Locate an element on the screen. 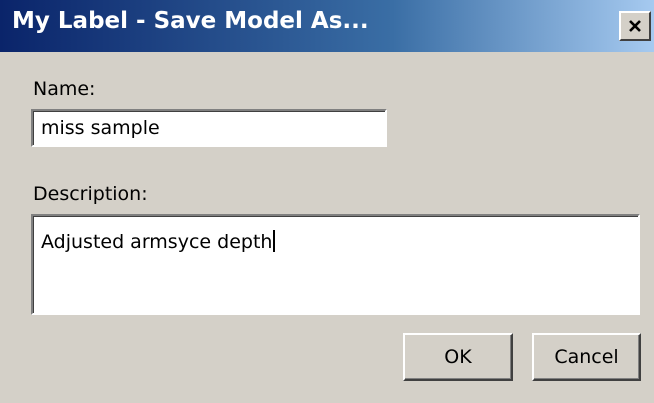  name-field: miss sample is located at coordinates (209, 128).